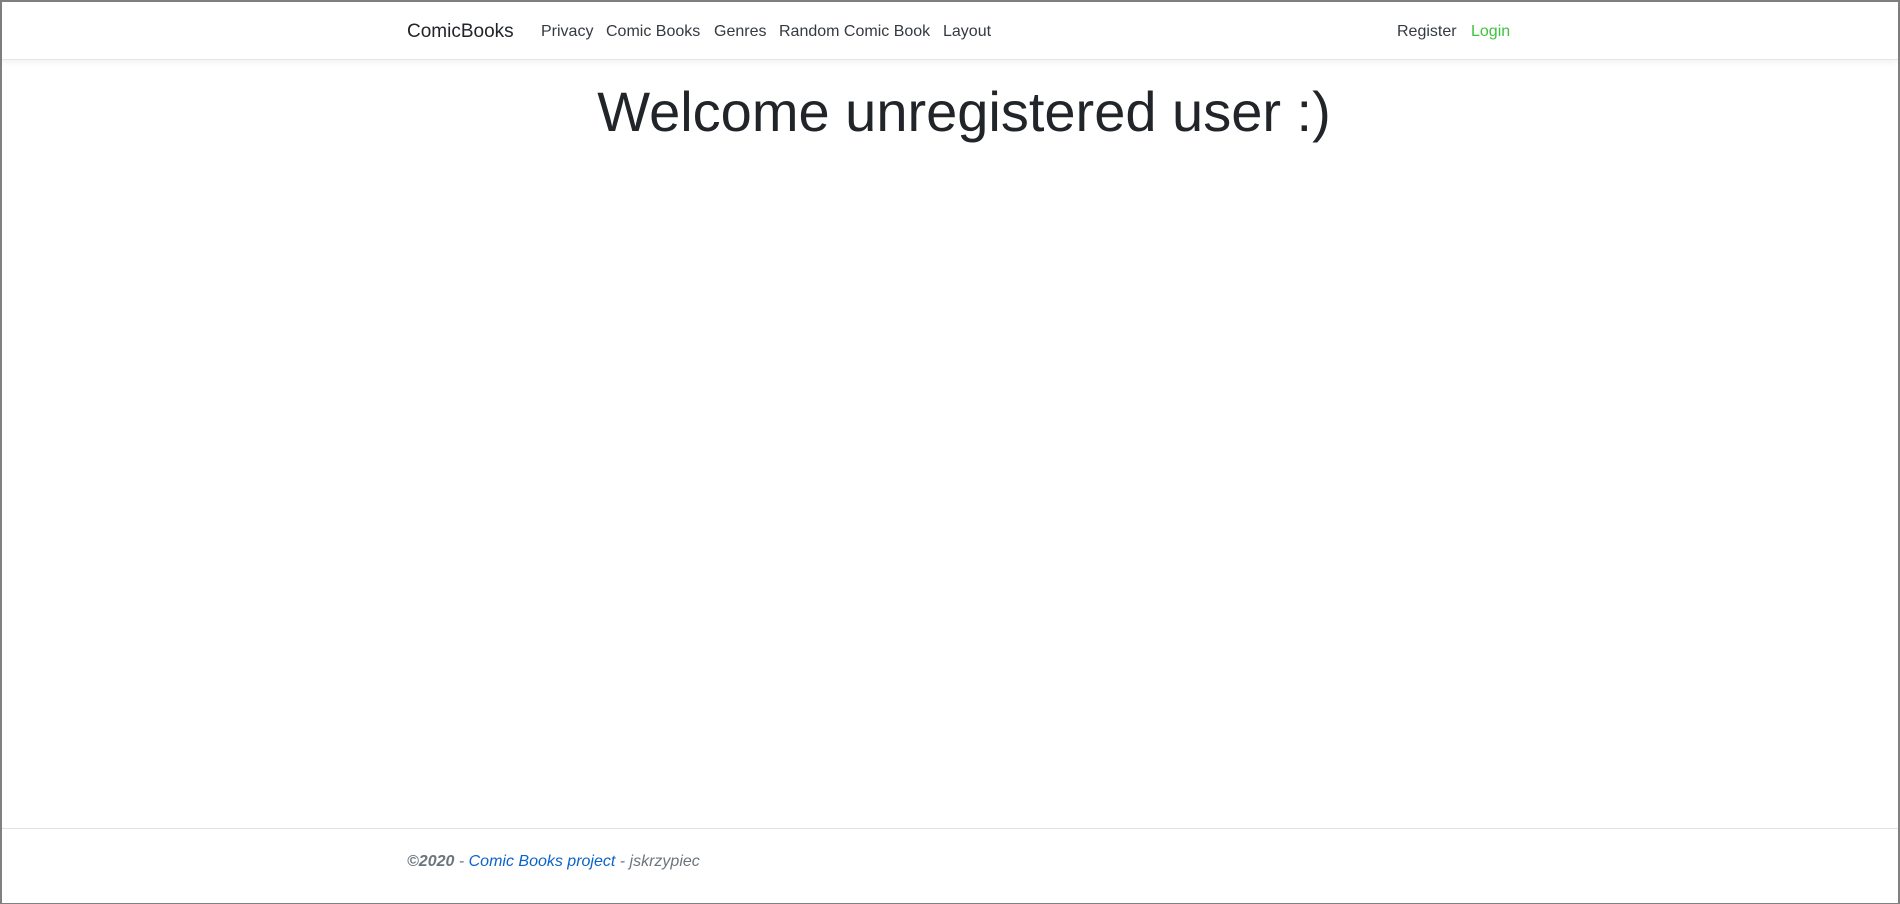 This screenshot has width=1900, height=904. What do you see at coordinates (653, 32) in the screenshot?
I see `nav-link-comic-books: Comic Books` at bounding box center [653, 32].